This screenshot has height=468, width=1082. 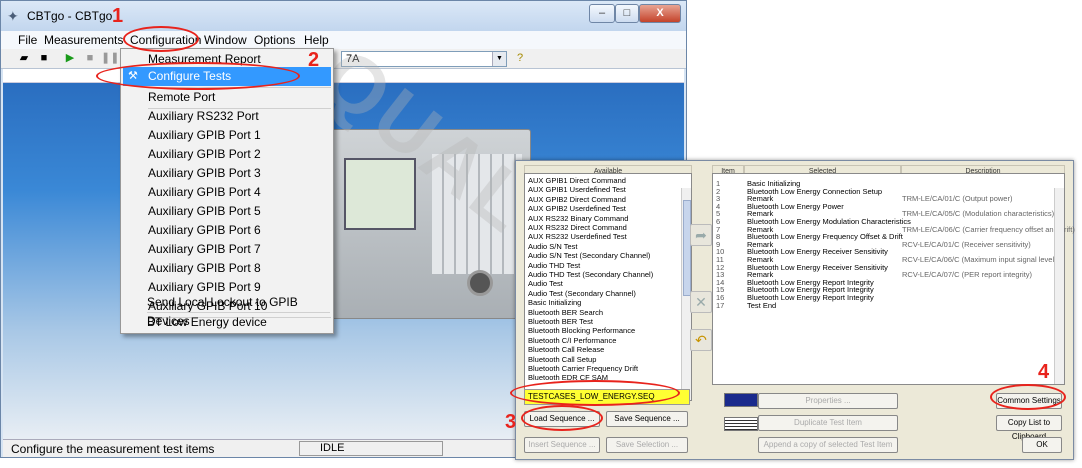 I want to click on menu-item-aux-gpib-6: Auxiliary GPIB Port 6, so click(x=227, y=230).